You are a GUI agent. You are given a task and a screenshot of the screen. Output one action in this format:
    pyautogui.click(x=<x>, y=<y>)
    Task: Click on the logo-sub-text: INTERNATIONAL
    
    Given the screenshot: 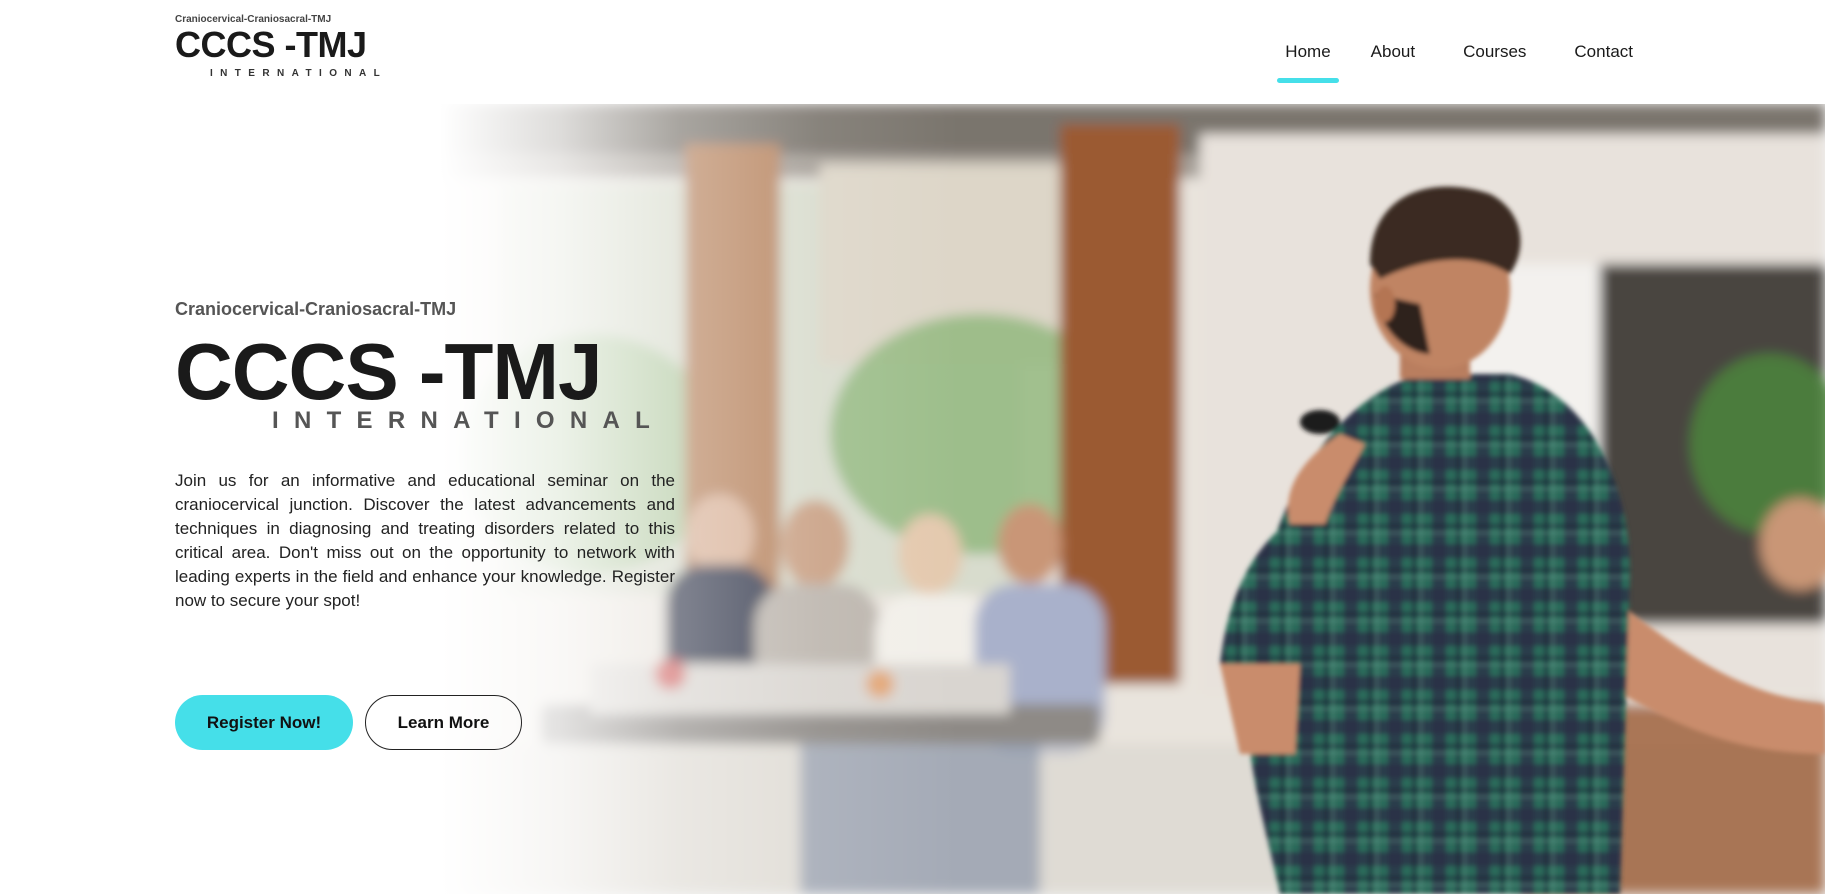 What is the action you would take?
    pyautogui.click(x=299, y=73)
    